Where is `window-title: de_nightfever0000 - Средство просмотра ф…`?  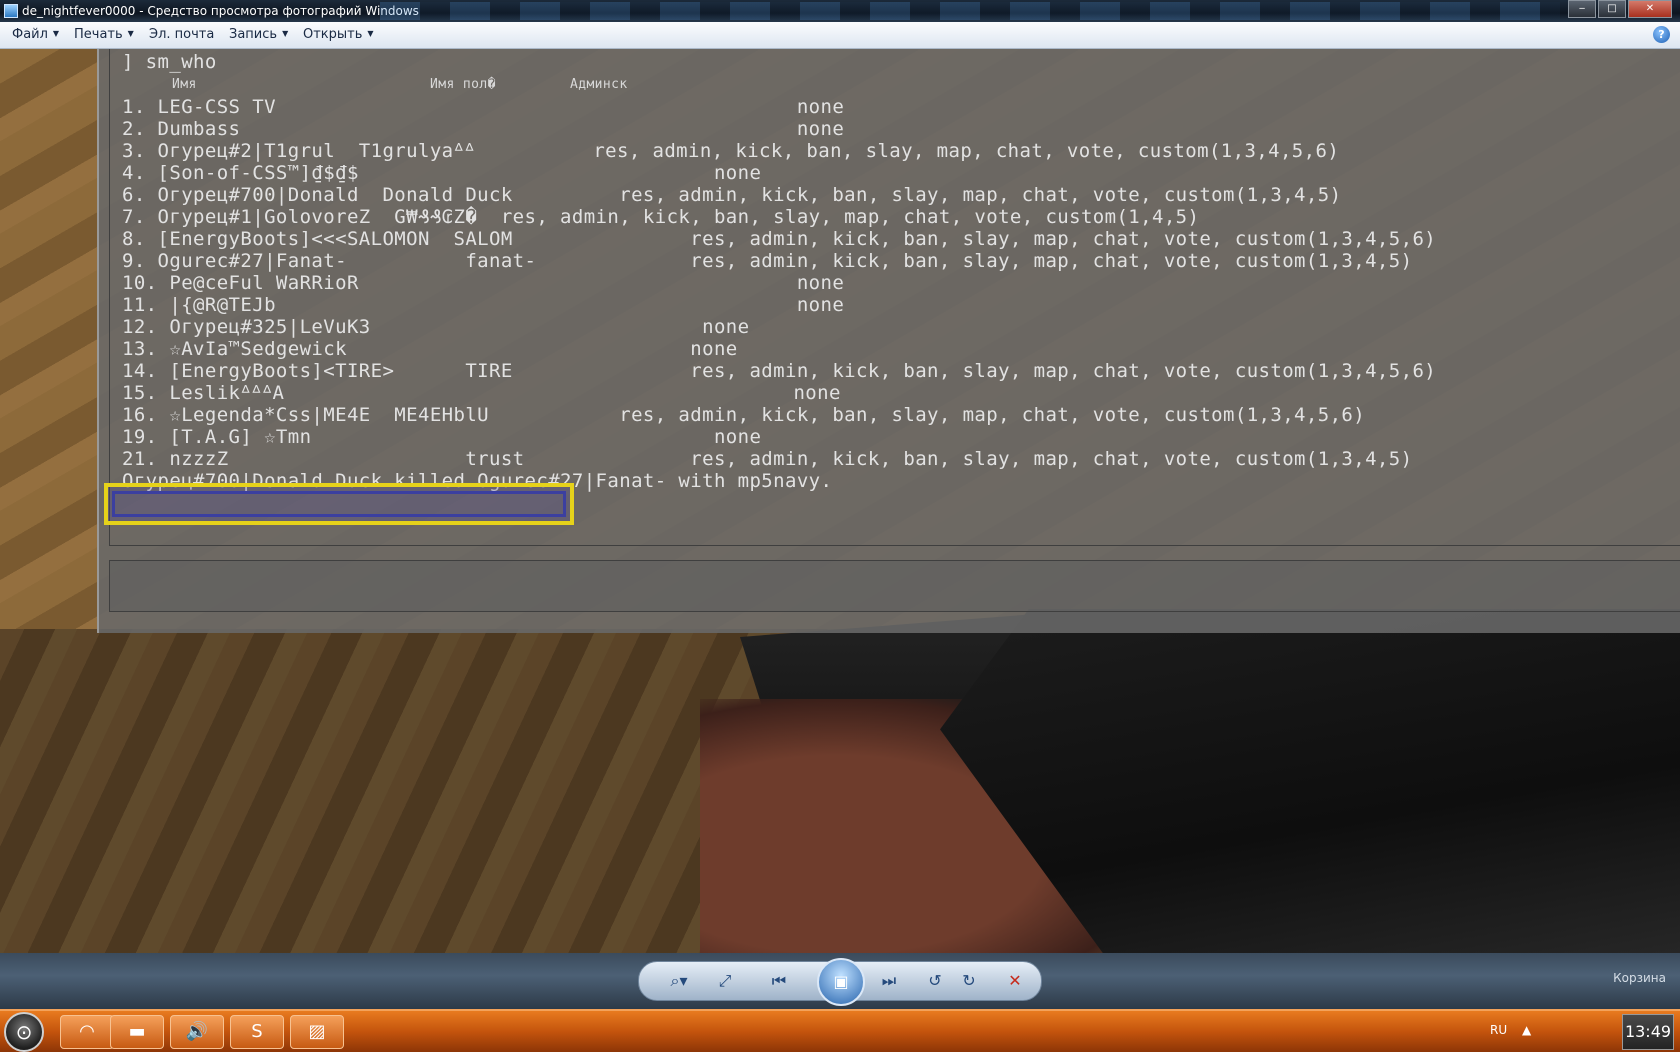 window-title: de_nightfever0000 - Средство просмотра ф… is located at coordinates (220, 11).